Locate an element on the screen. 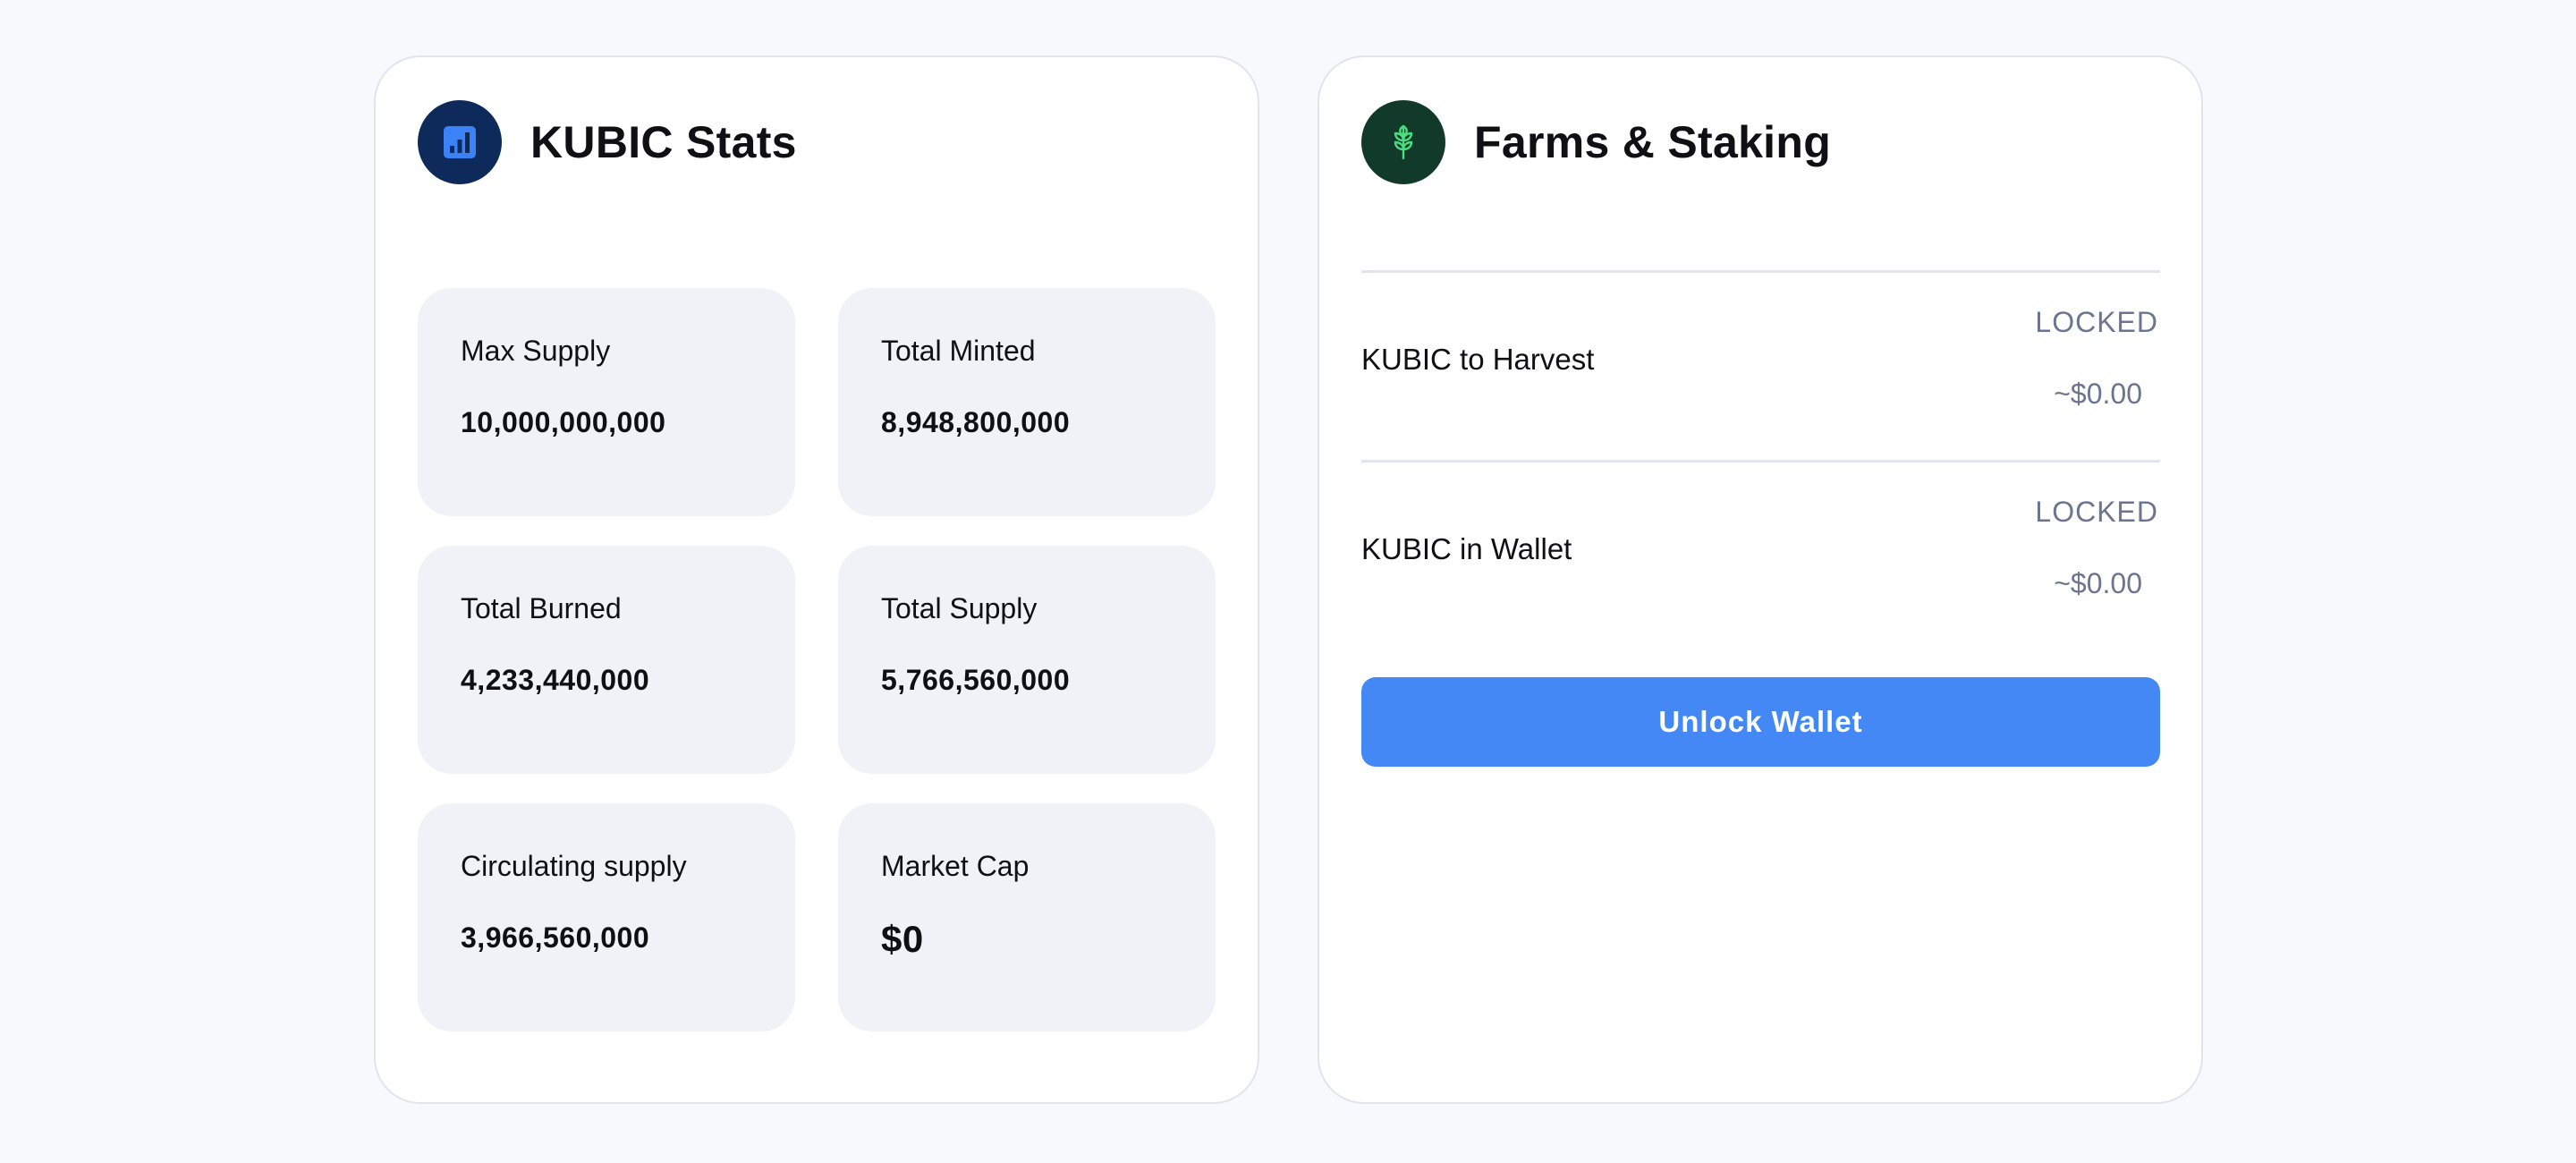  stat-value: 10,000,000,000 is located at coordinates (563, 422).